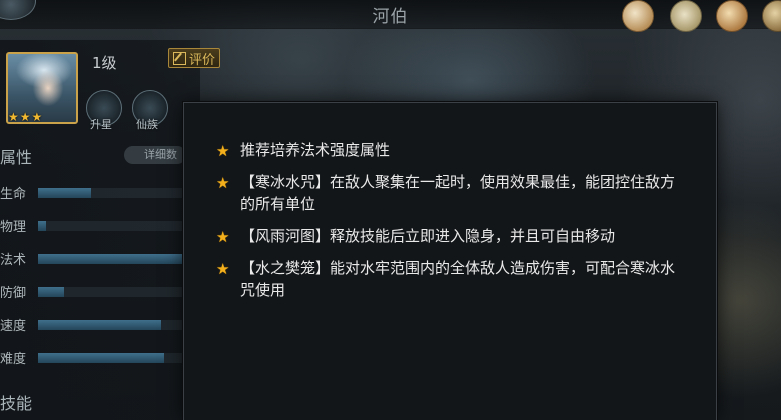 The height and width of the screenshot is (420, 781). Describe the element at coordinates (16, 403) in the screenshot. I see `skills-heading: 技能` at that location.